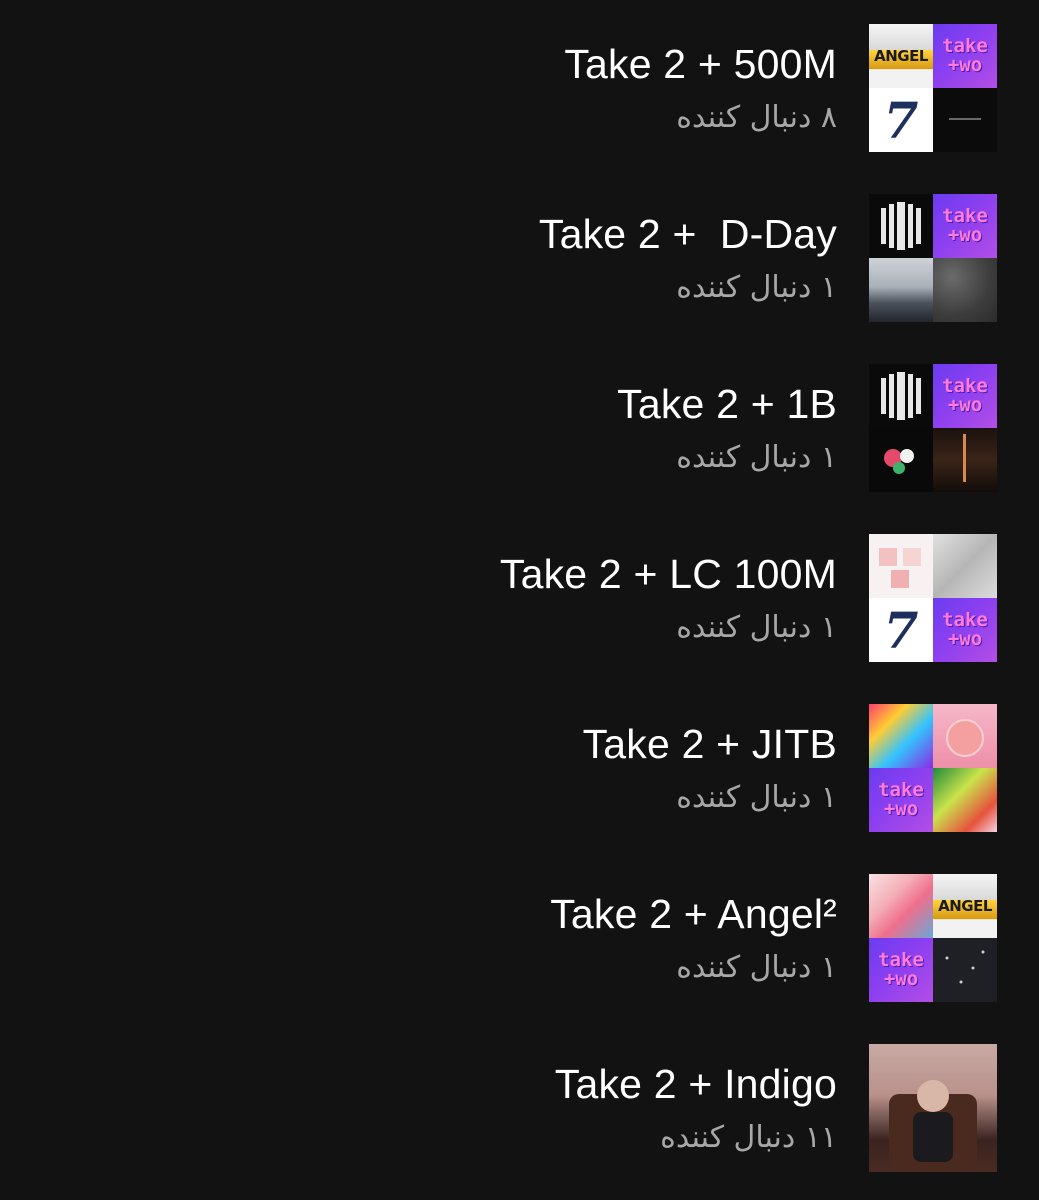 The height and width of the screenshot is (1200, 1039). I want to click on playlist-cover: ANGEL take +wo 7, so click(933, 88).